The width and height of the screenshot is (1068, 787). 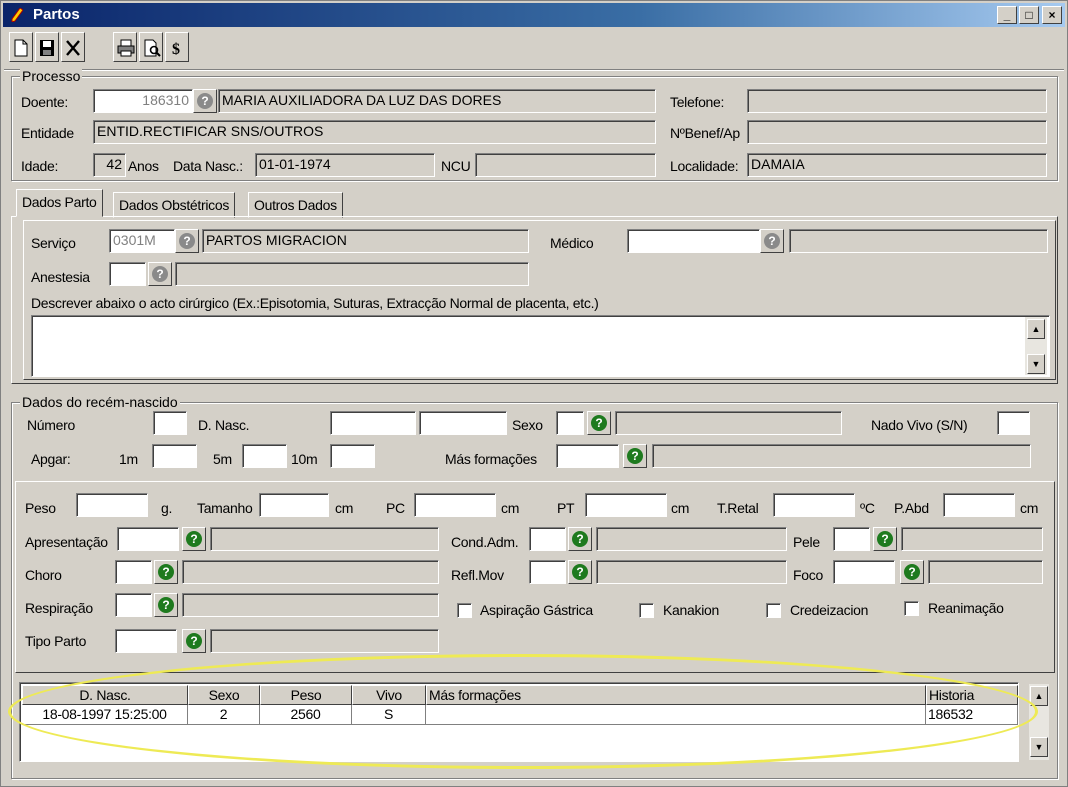 What do you see at coordinates (47, 47) in the screenshot?
I see `save-button` at bounding box center [47, 47].